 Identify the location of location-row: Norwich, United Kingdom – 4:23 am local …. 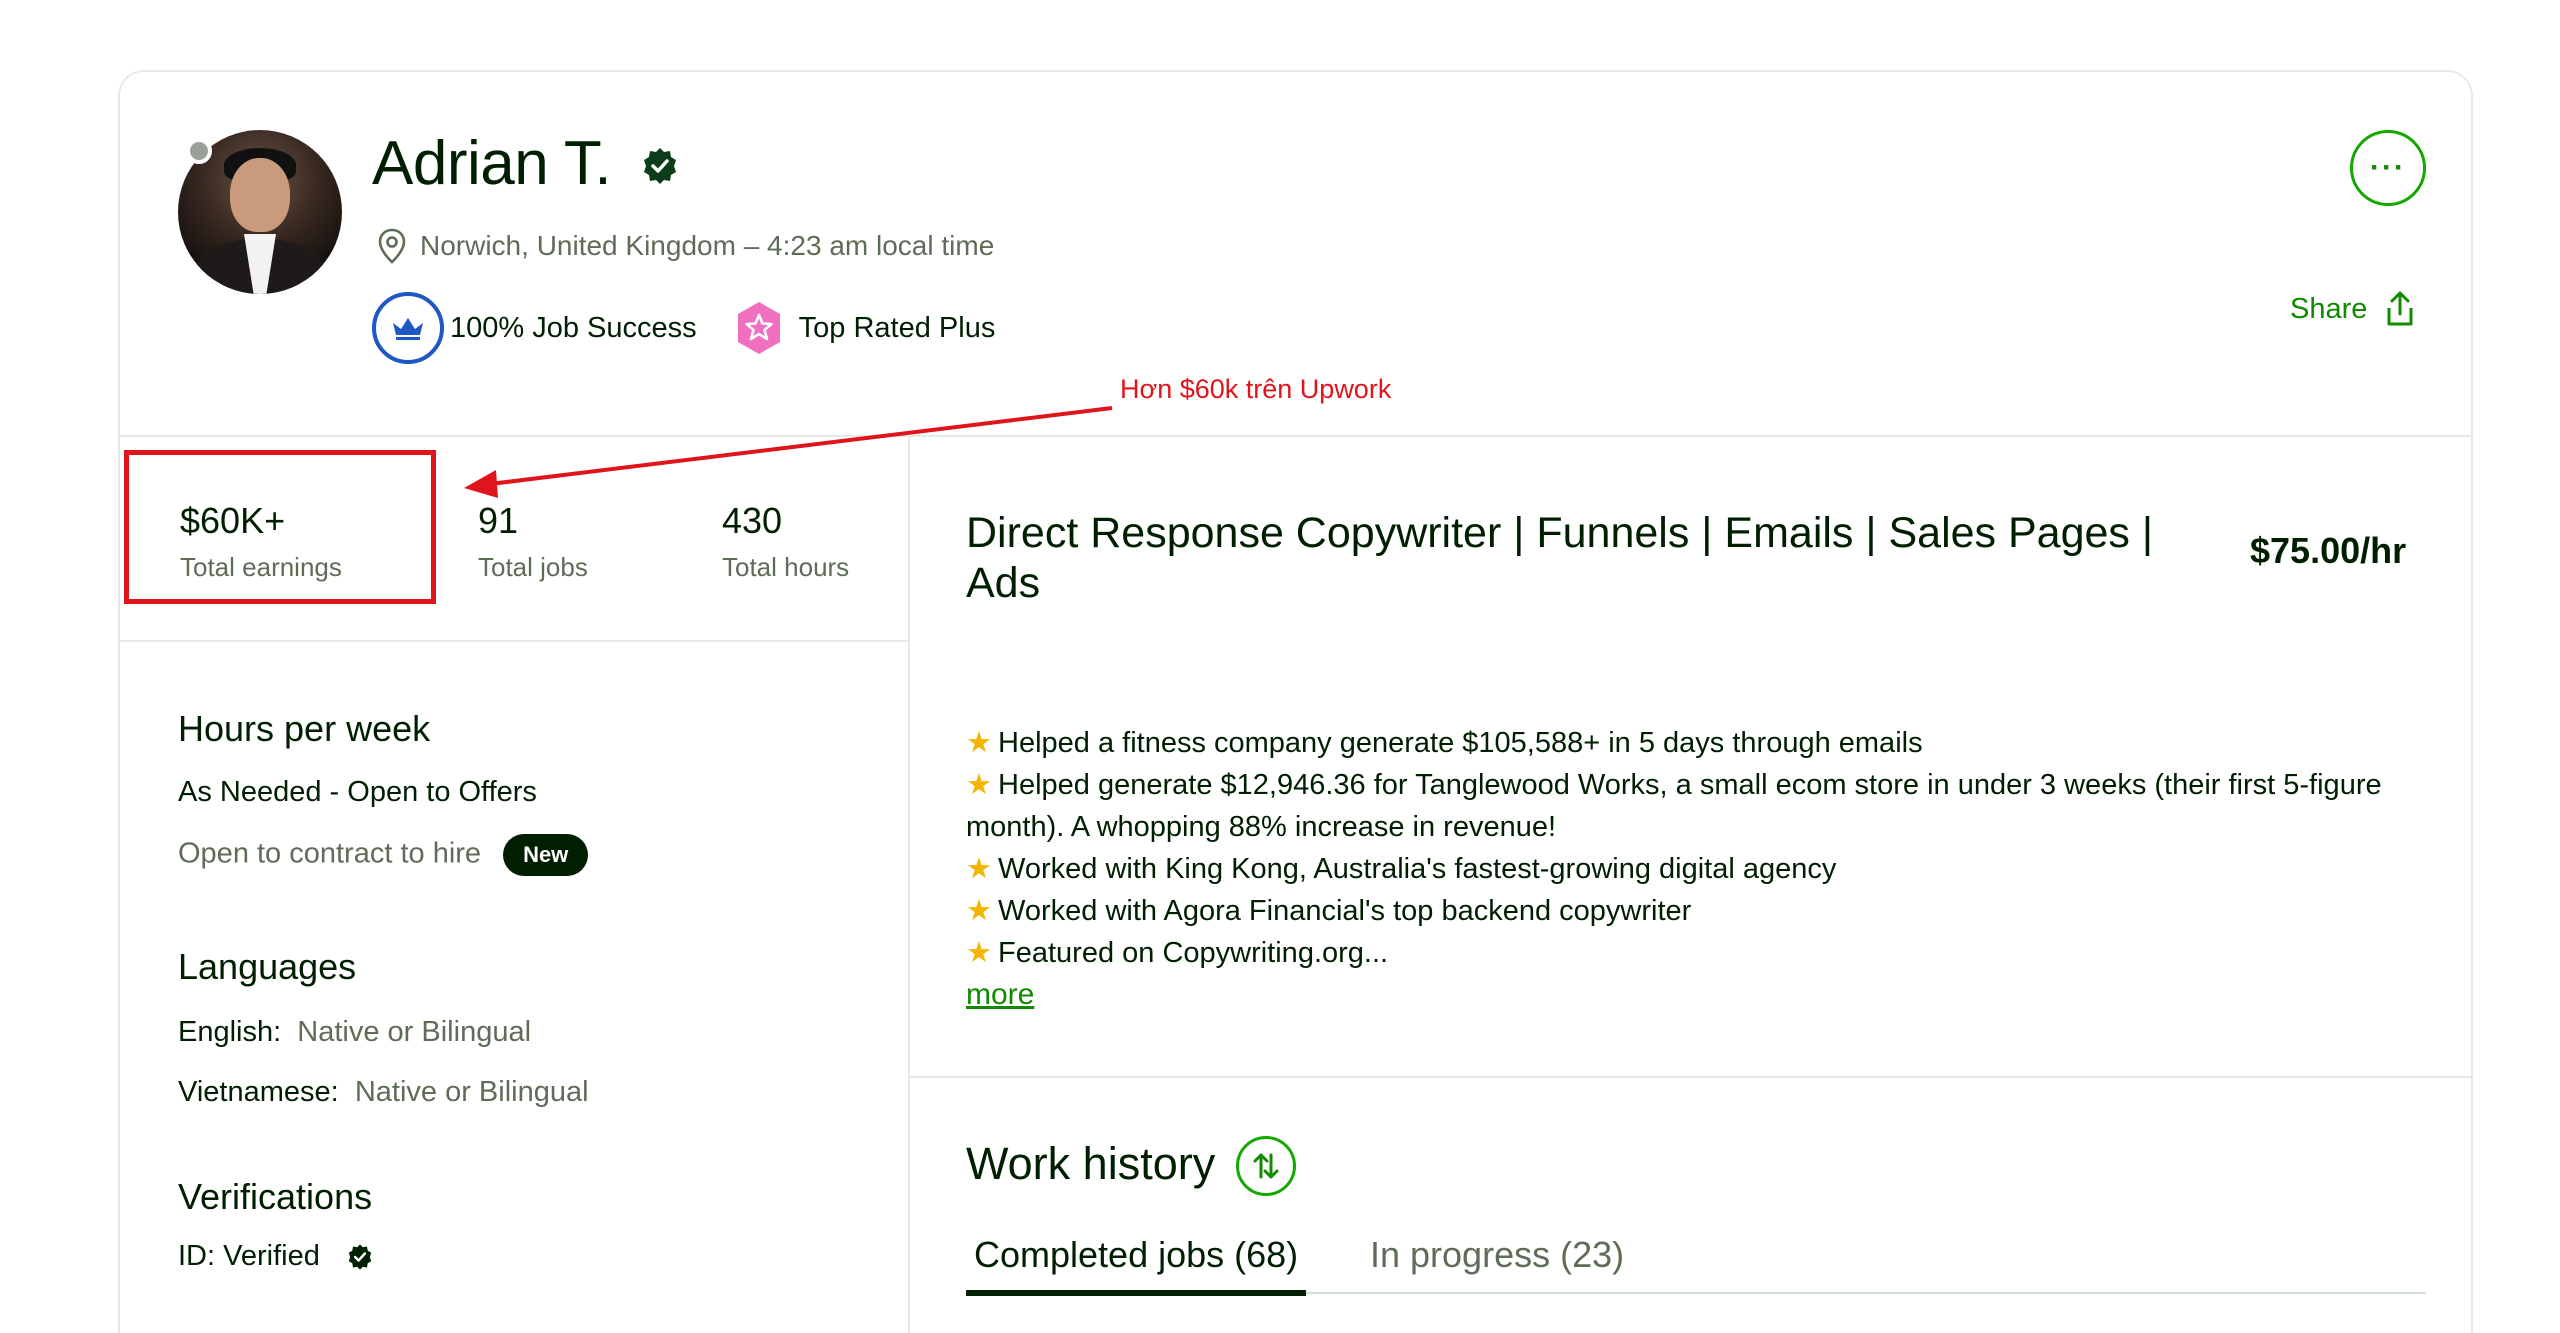
(686, 246).